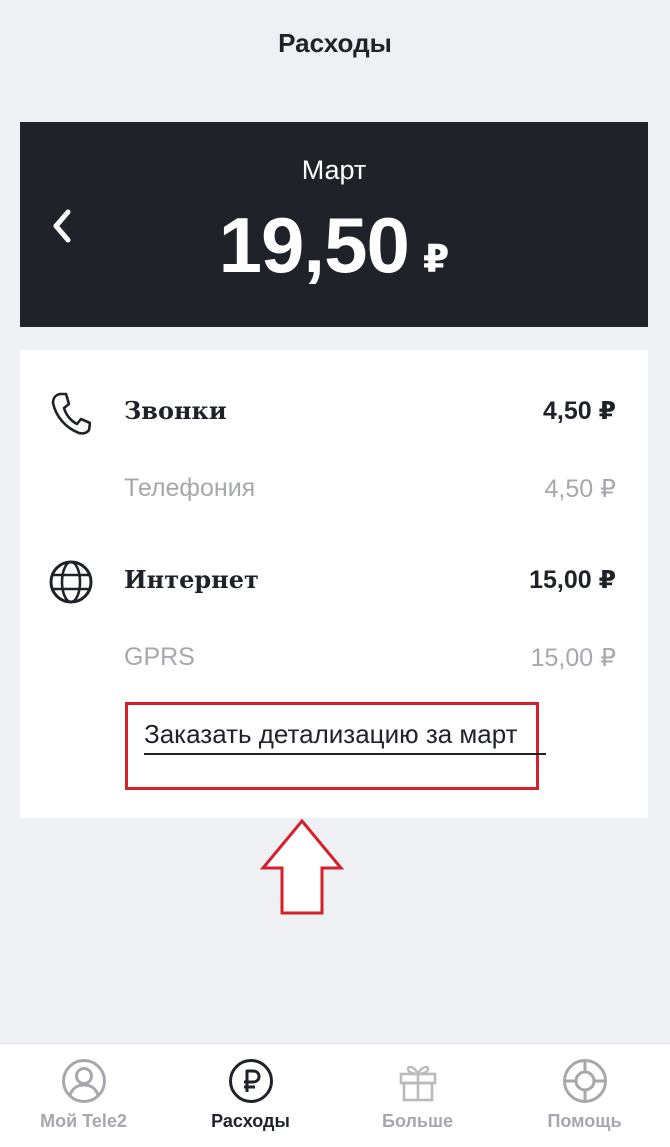 The width and height of the screenshot is (670, 1147). I want to click on nav-label: Мой Tele2, so click(83, 1121).